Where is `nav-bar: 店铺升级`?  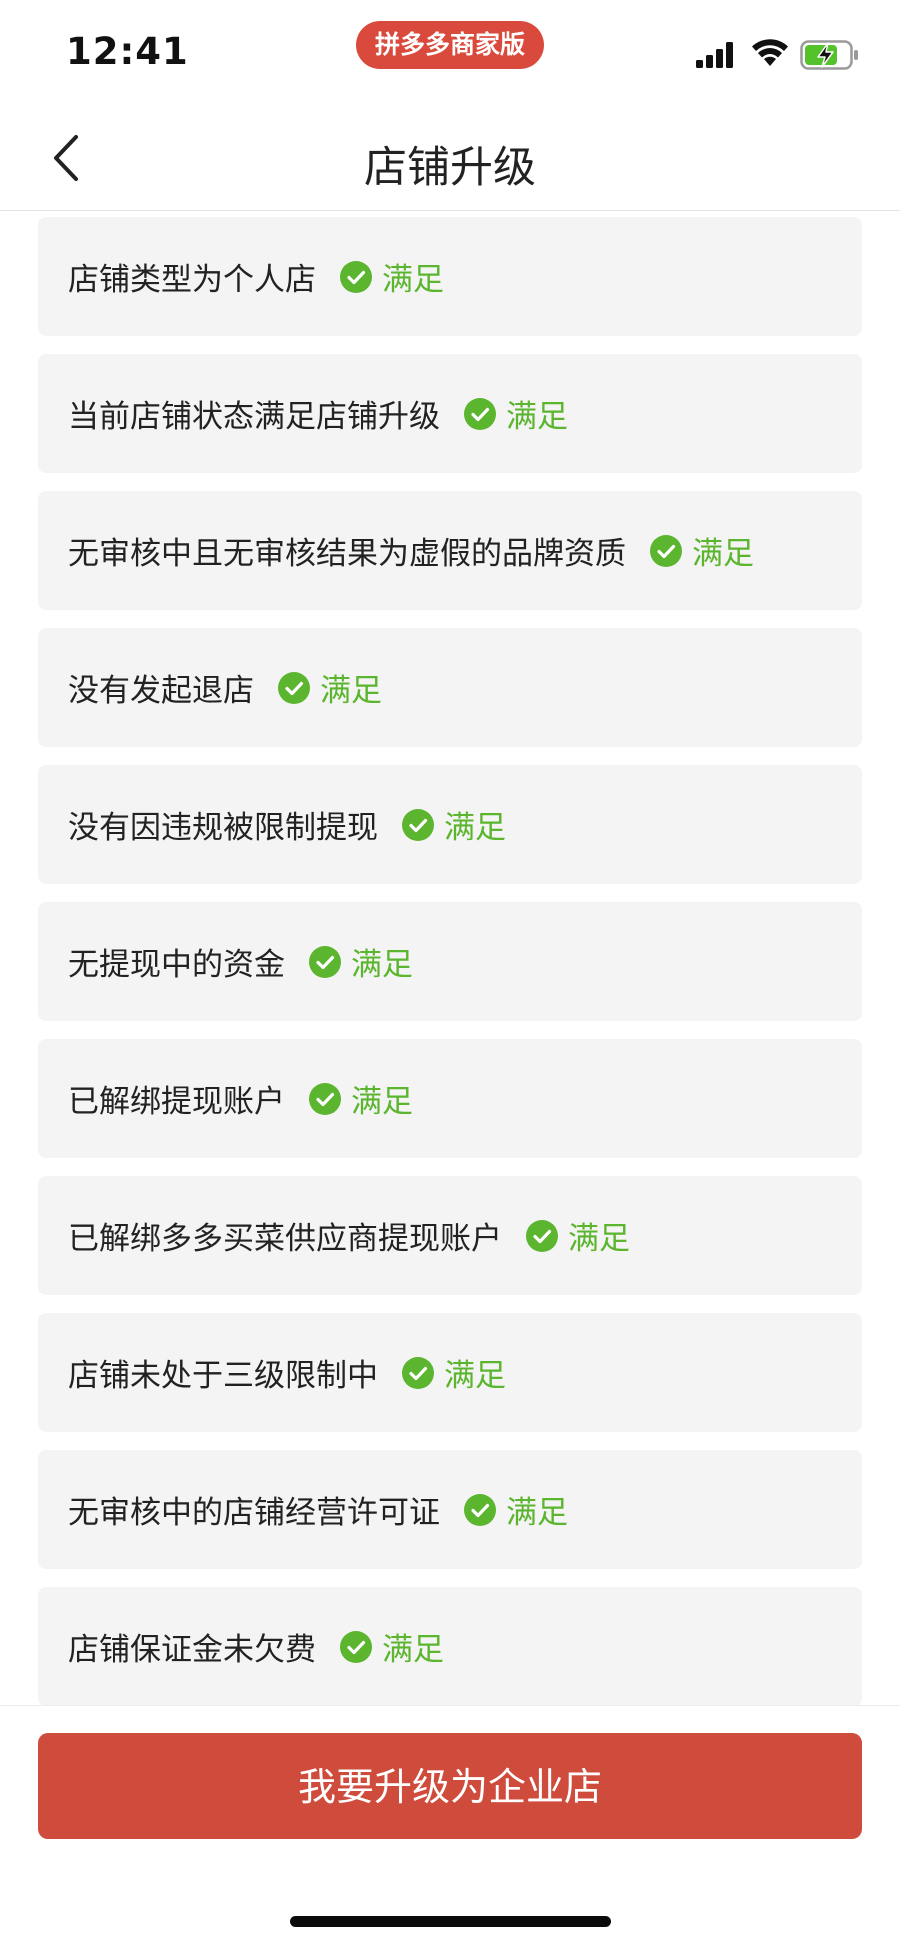 nav-bar: 店铺升级 is located at coordinates (450, 158).